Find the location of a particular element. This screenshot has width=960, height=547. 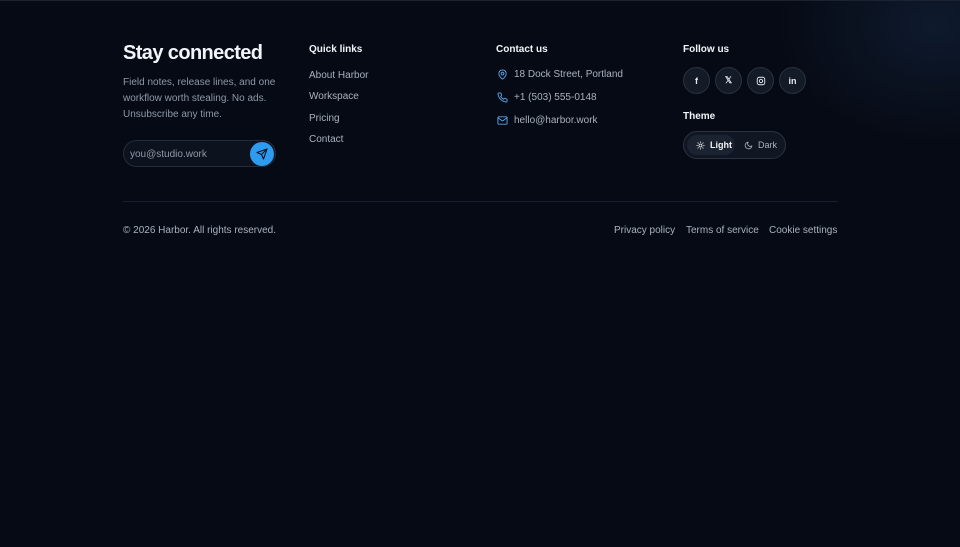

email-text: hello@harbor.work is located at coordinates (556, 120).